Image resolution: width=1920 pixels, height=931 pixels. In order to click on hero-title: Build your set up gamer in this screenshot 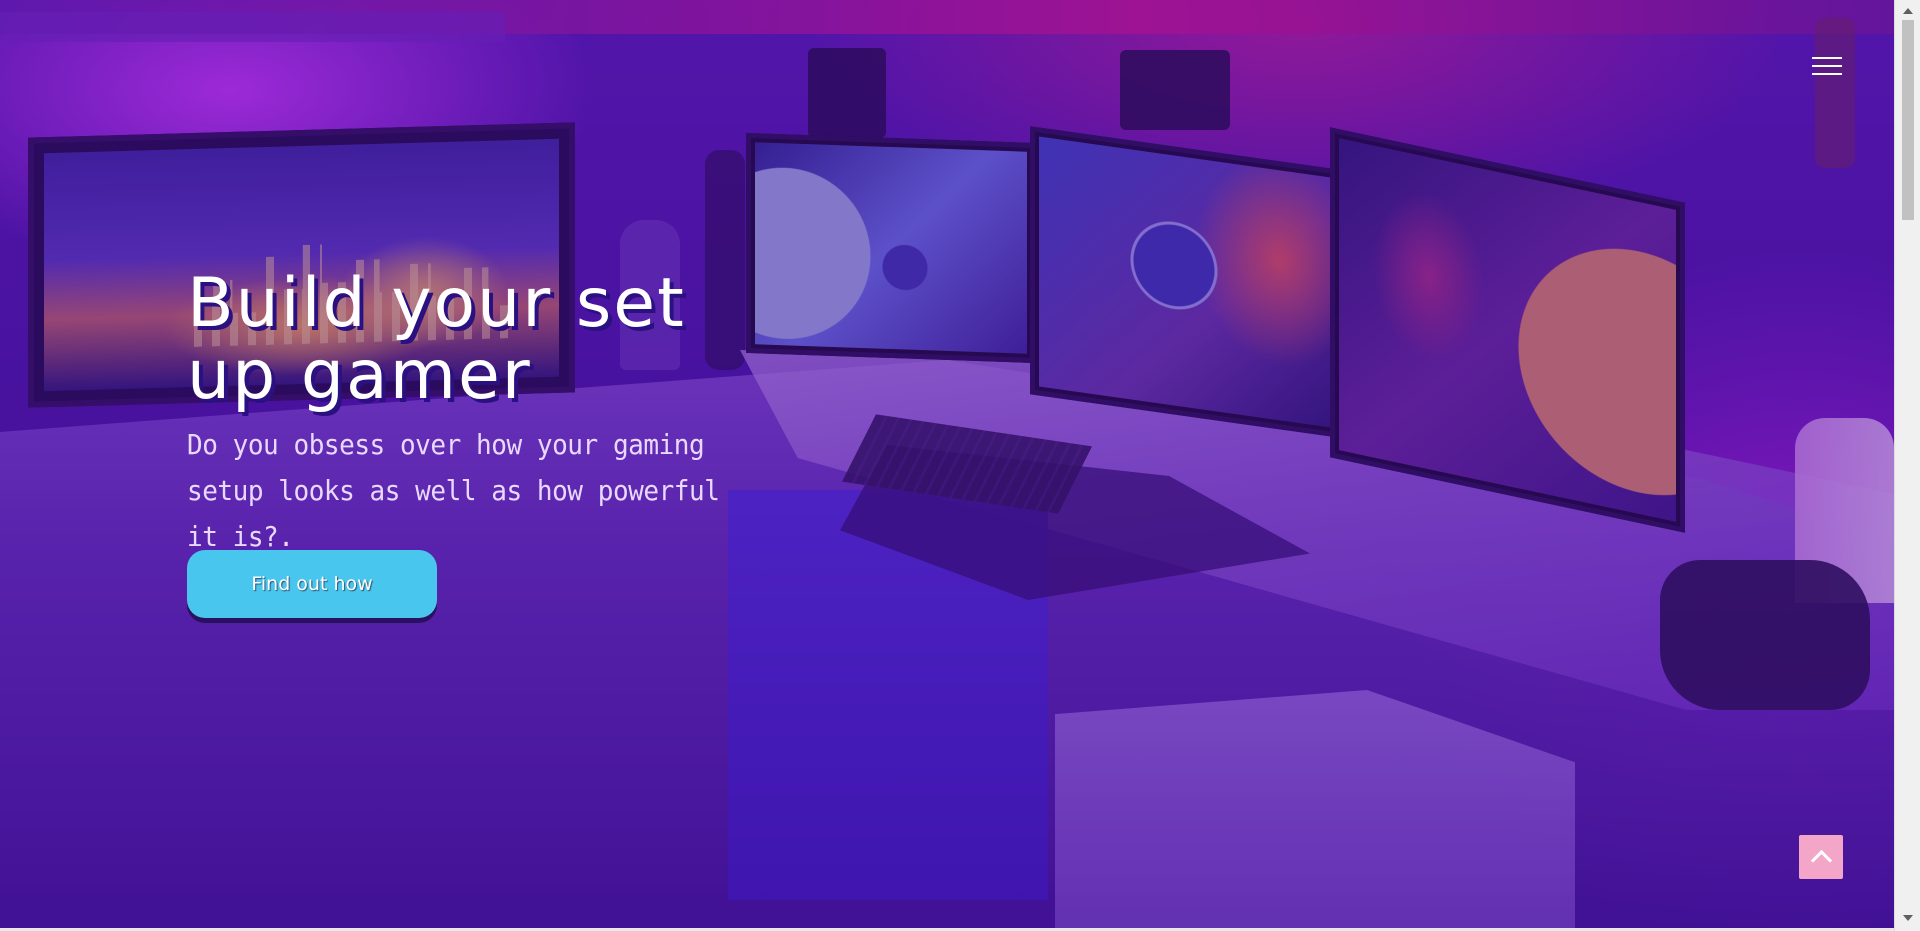, I will do `click(467, 340)`.